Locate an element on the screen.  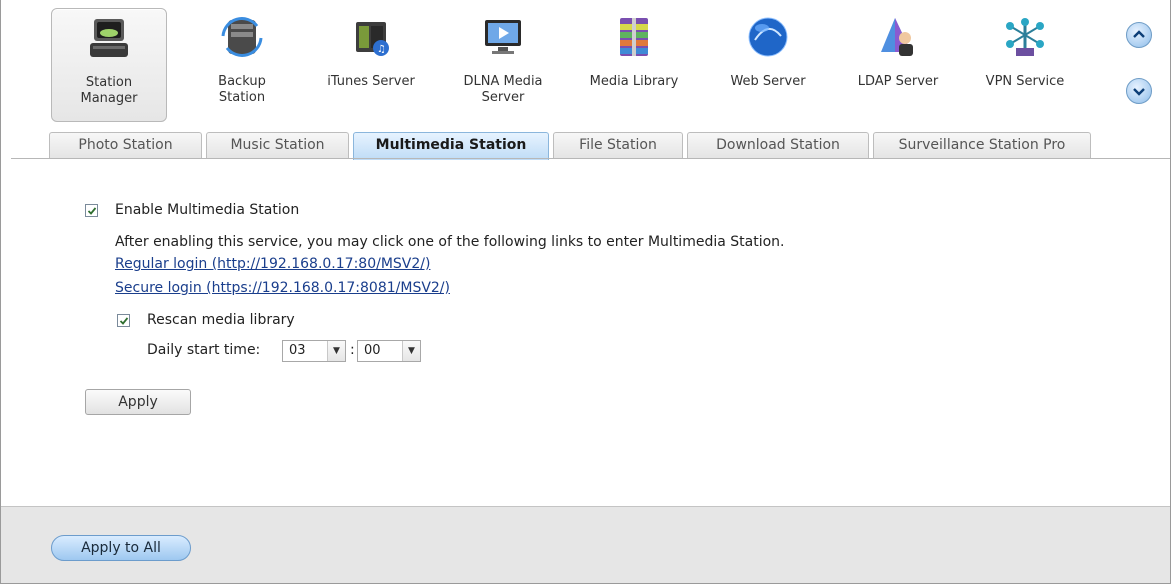
toolbar-label: VPN Service is located at coordinates (1025, 82).